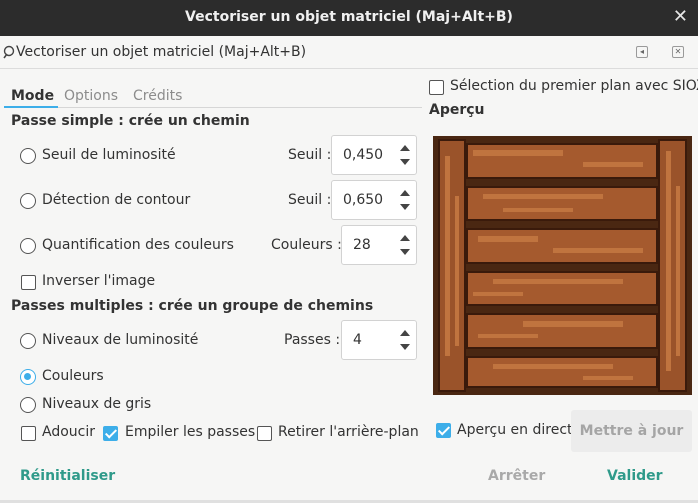 The height and width of the screenshot is (503, 698). I want to click on brightness-threshold-spinbox: 0,450, so click(374, 155).